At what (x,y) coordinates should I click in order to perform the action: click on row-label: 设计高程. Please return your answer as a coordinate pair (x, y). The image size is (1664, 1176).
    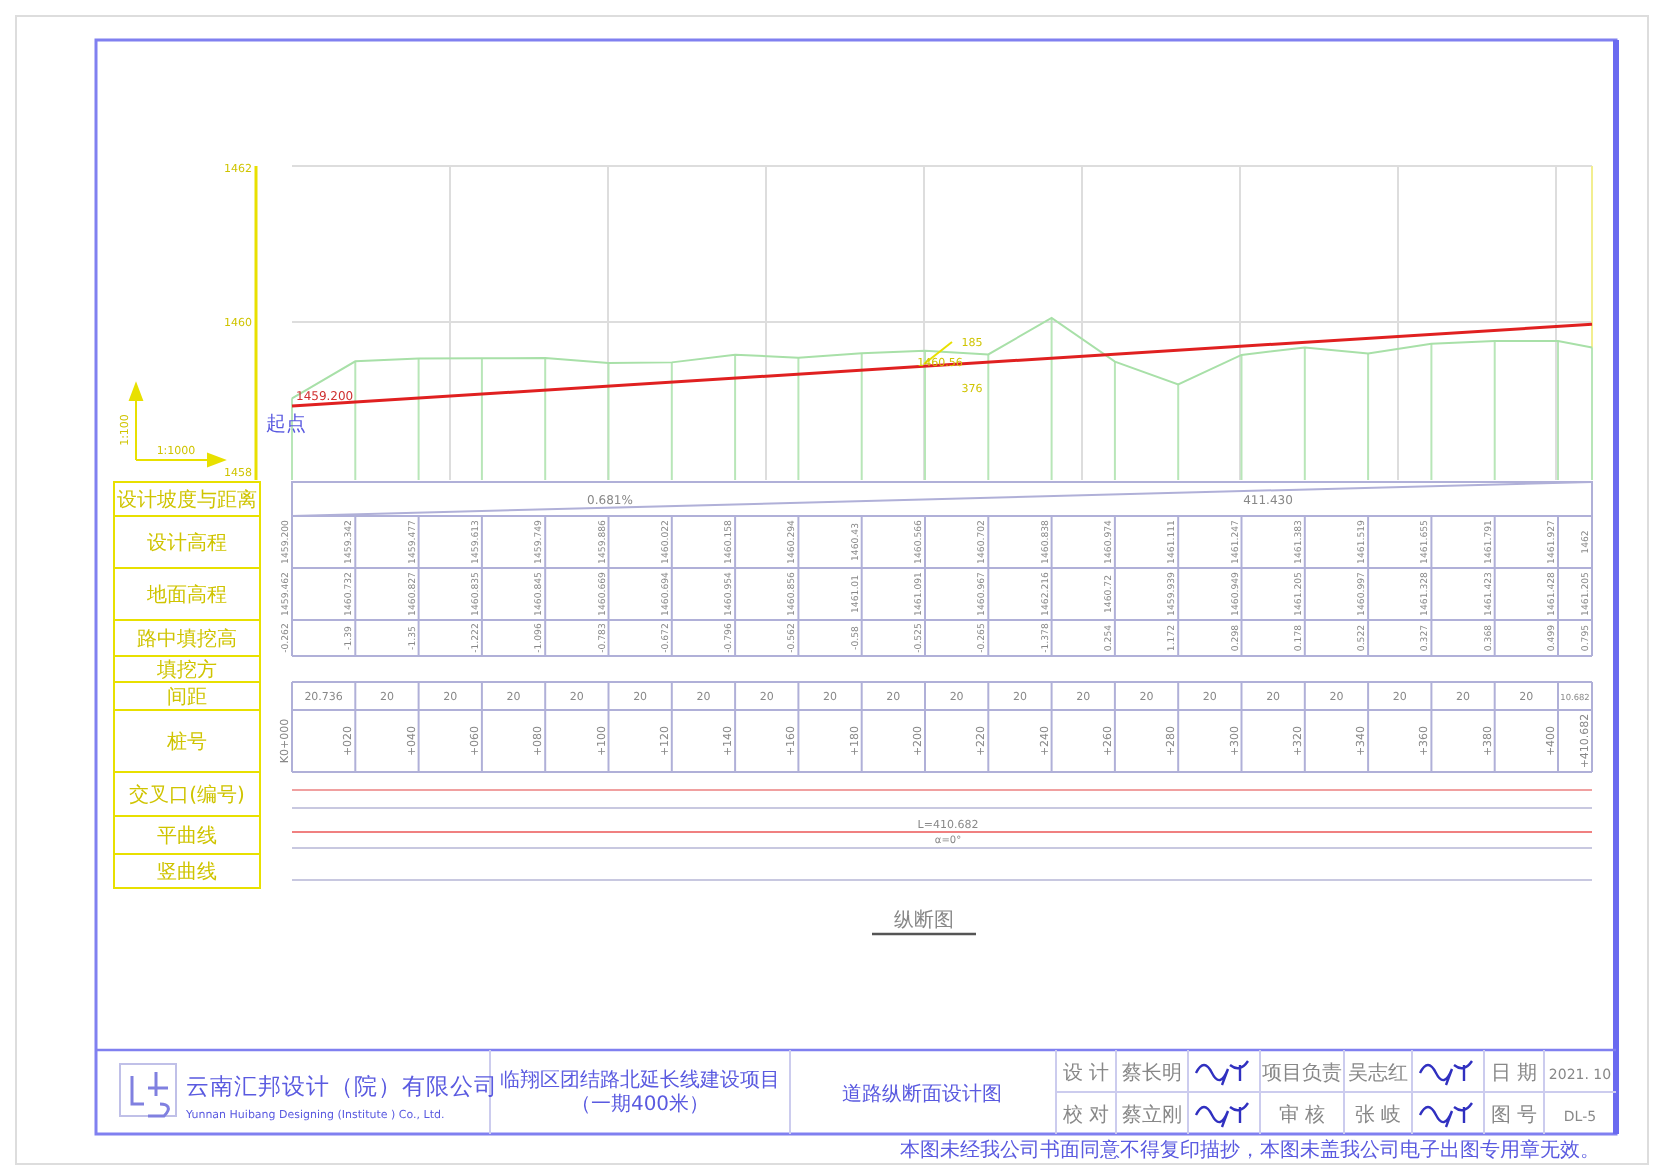
    Looking at the image, I should click on (187, 544).